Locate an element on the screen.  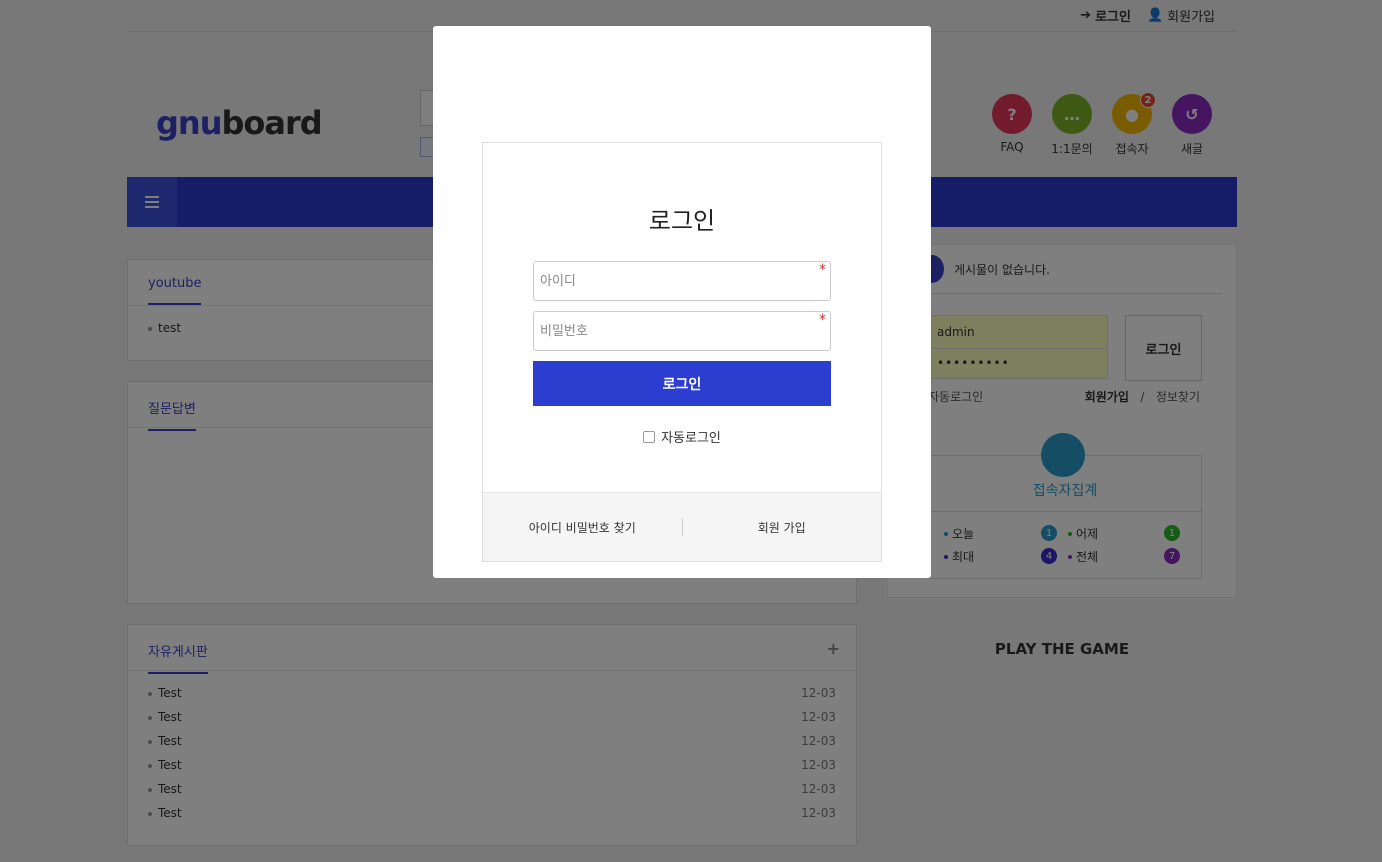
login-submit-button: 로그인 is located at coordinates (682, 383).